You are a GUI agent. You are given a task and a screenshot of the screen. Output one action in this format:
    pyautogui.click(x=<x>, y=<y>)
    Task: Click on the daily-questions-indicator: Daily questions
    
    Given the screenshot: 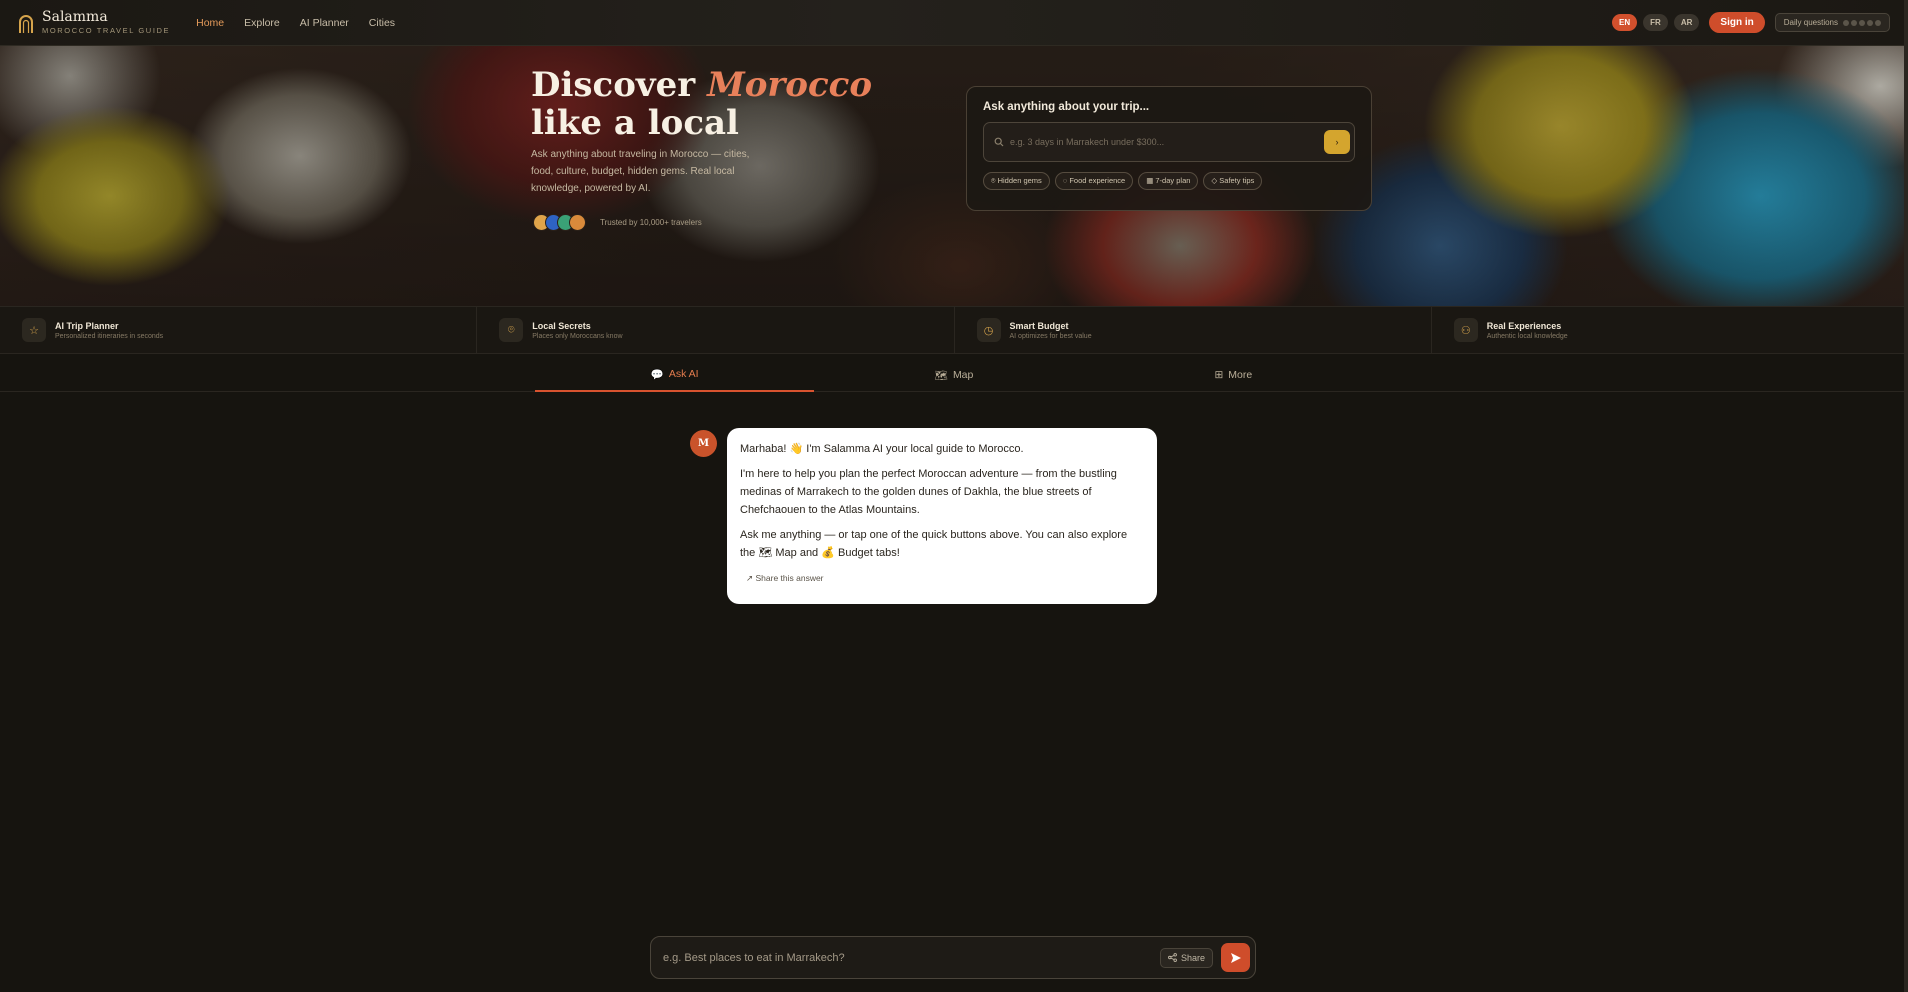 What is the action you would take?
    pyautogui.click(x=1832, y=22)
    